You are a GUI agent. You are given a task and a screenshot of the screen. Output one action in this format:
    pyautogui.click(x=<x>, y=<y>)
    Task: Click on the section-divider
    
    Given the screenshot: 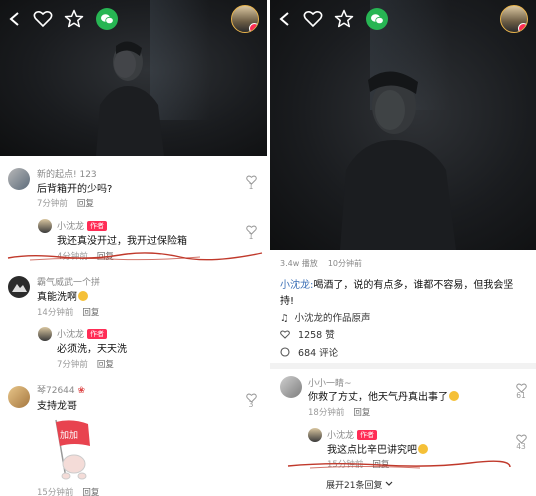 What is the action you would take?
    pyautogui.click(x=403, y=366)
    